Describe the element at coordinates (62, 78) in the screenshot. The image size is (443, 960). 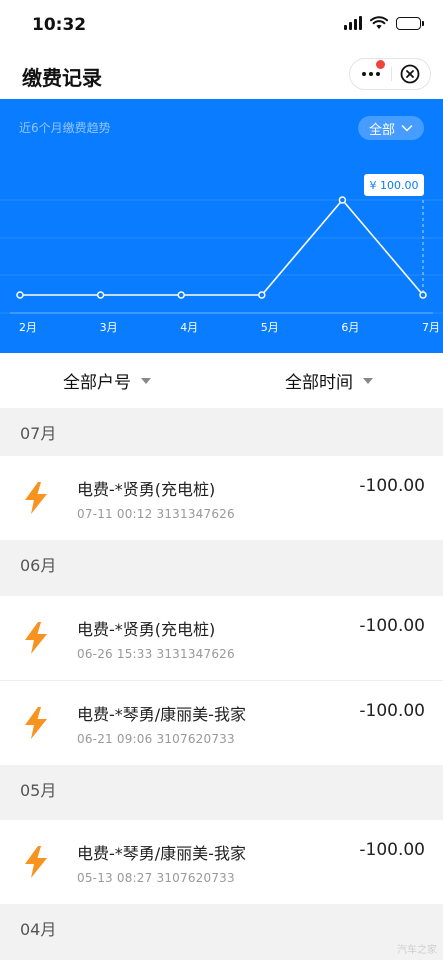
I see `page-title: 缴费记录` at that location.